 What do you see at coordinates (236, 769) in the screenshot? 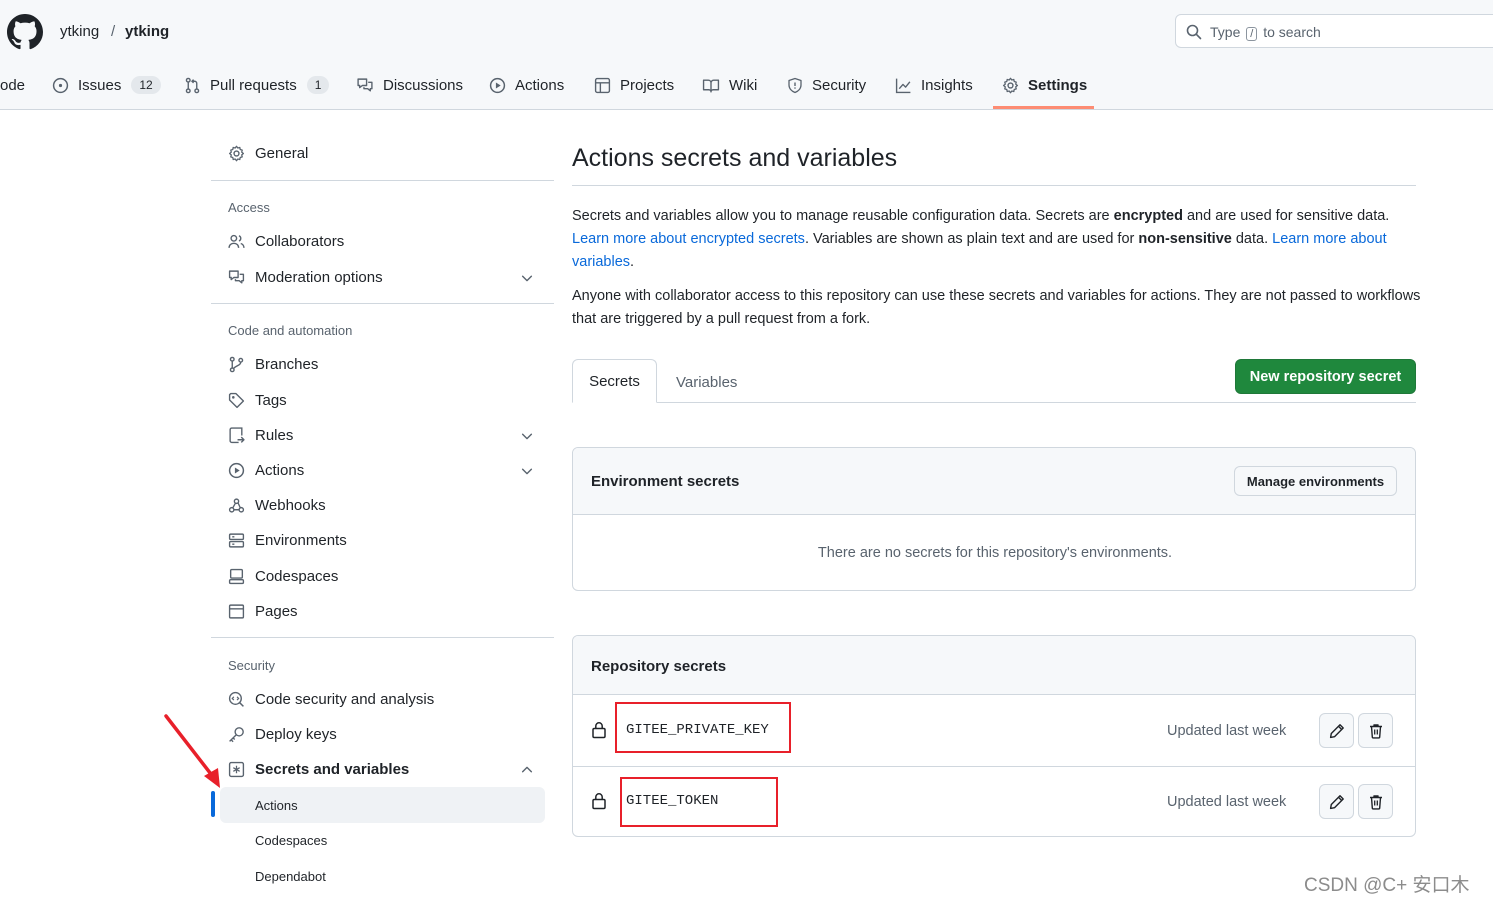
I see `key-asterisk-icon` at bounding box center [236, 769].